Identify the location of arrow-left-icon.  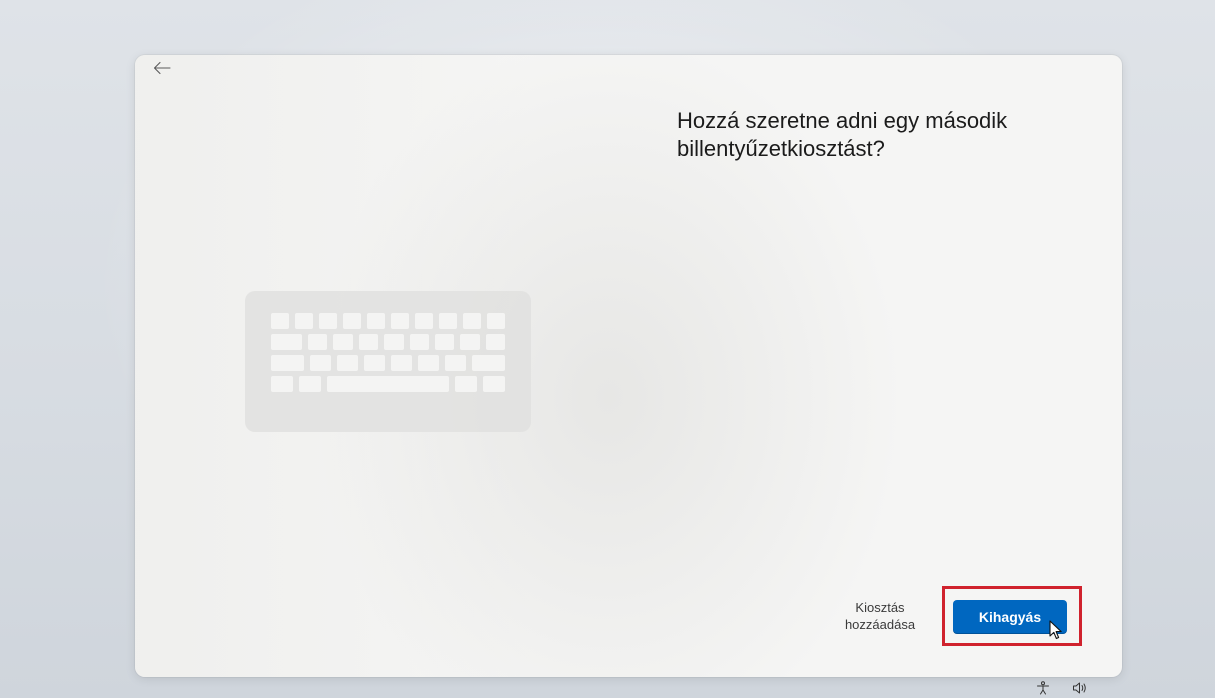
(162, 68).